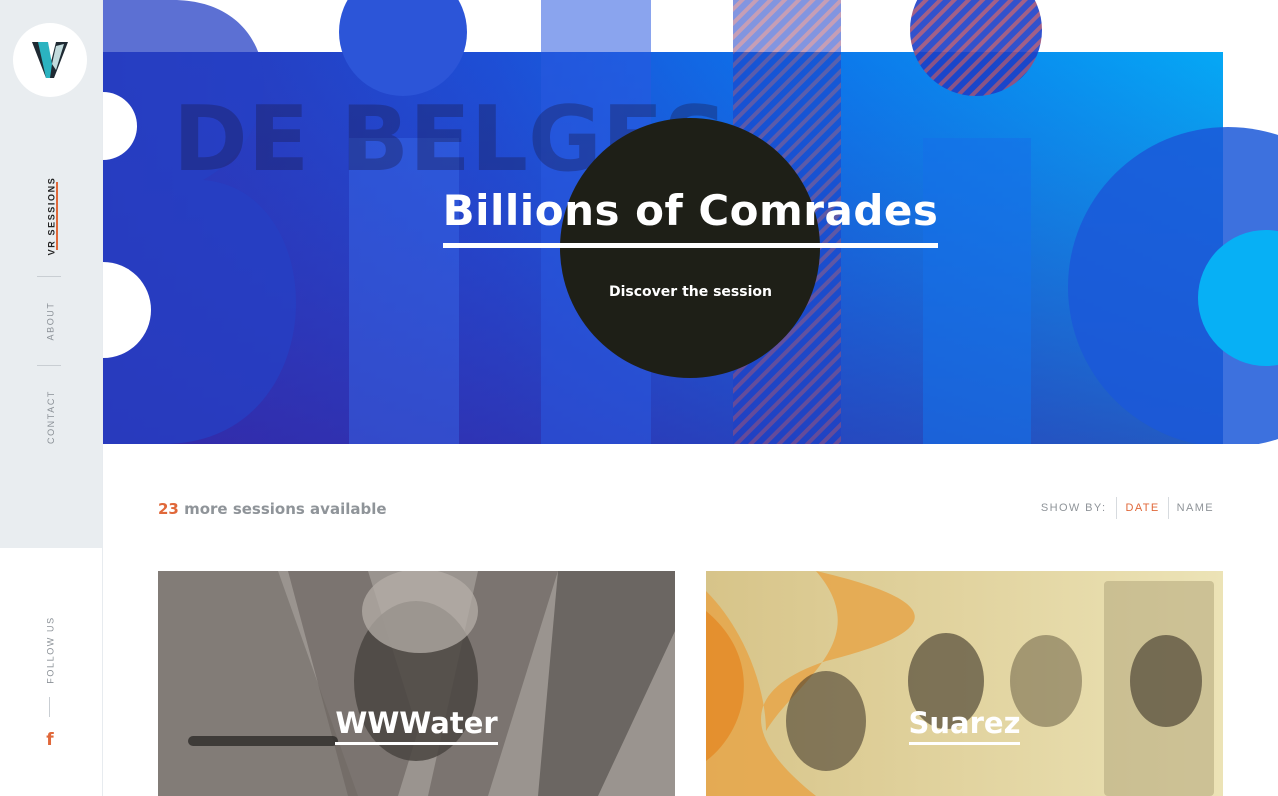 The width and height of the screenshot is (1278, 796). I want to click on logo-v-icon, so click(50, 60).